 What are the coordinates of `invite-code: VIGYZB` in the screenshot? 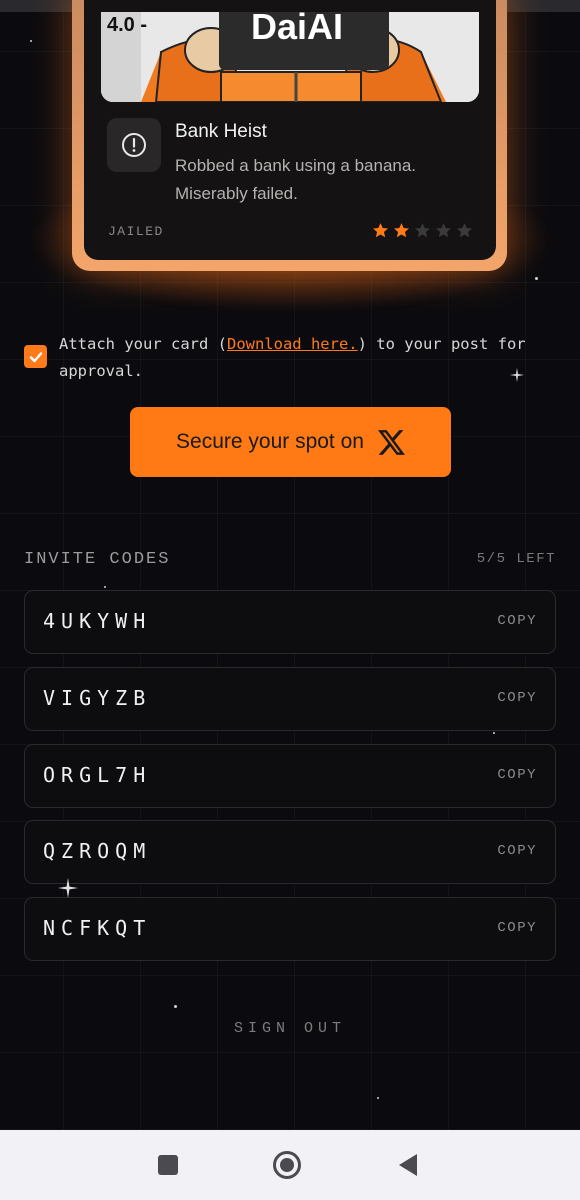 It's located at (97, 698).